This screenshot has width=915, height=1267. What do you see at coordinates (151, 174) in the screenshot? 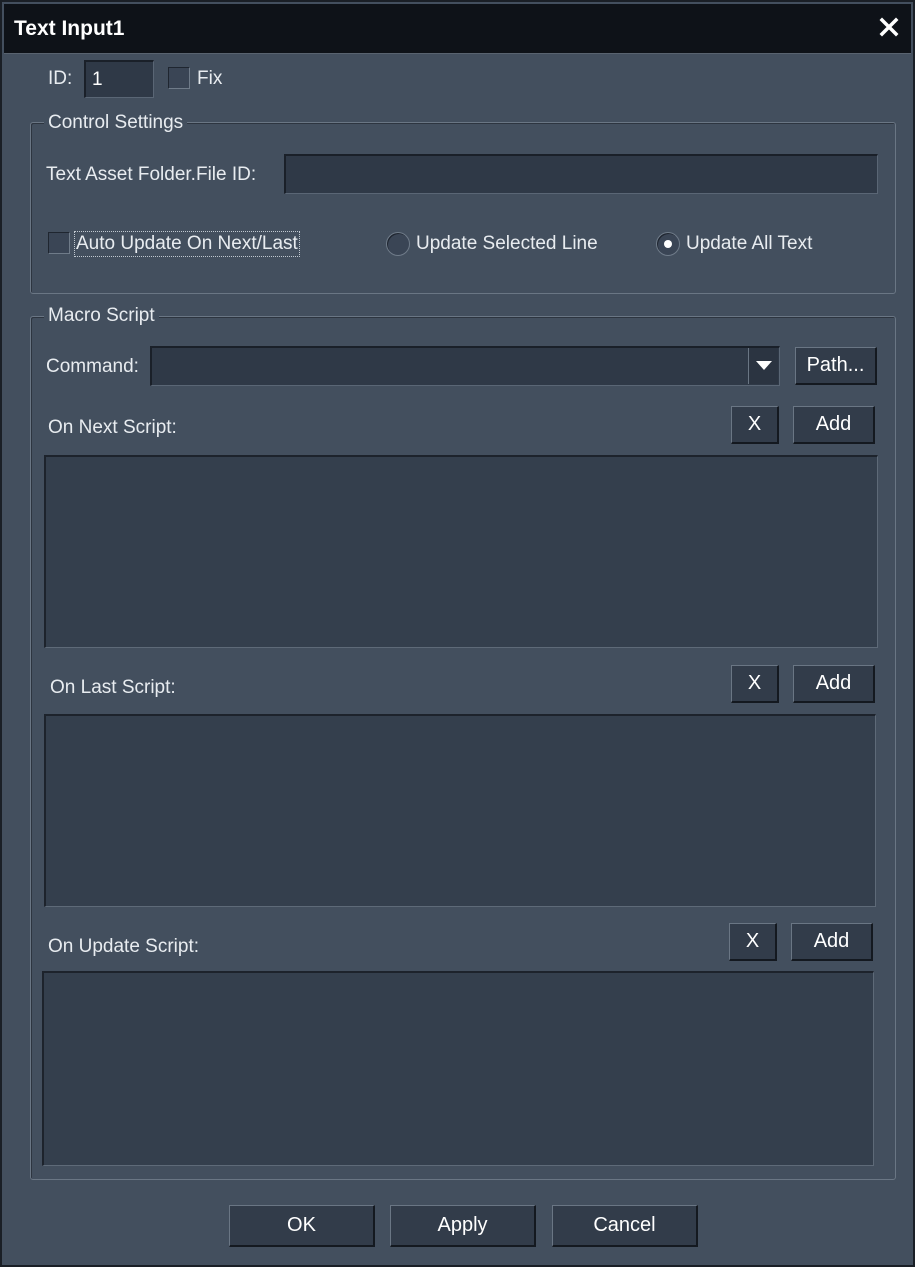
I see `asset-id-label: Text Asset Folder.File ID:` at bounding box center [151, 174].